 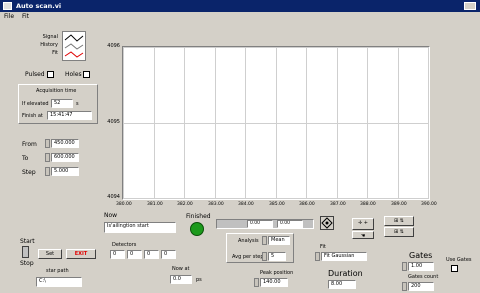 I want to click on exit-button: EXIT, so click(x=81, y=254).